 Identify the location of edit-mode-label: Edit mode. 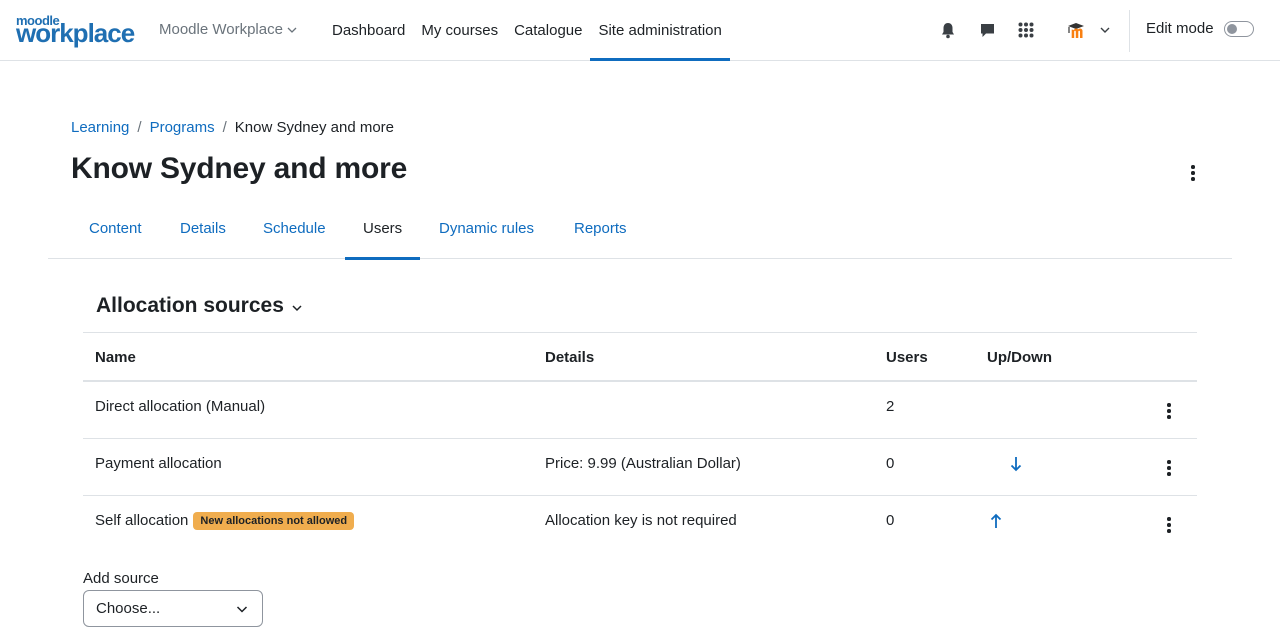
(1180, 28).